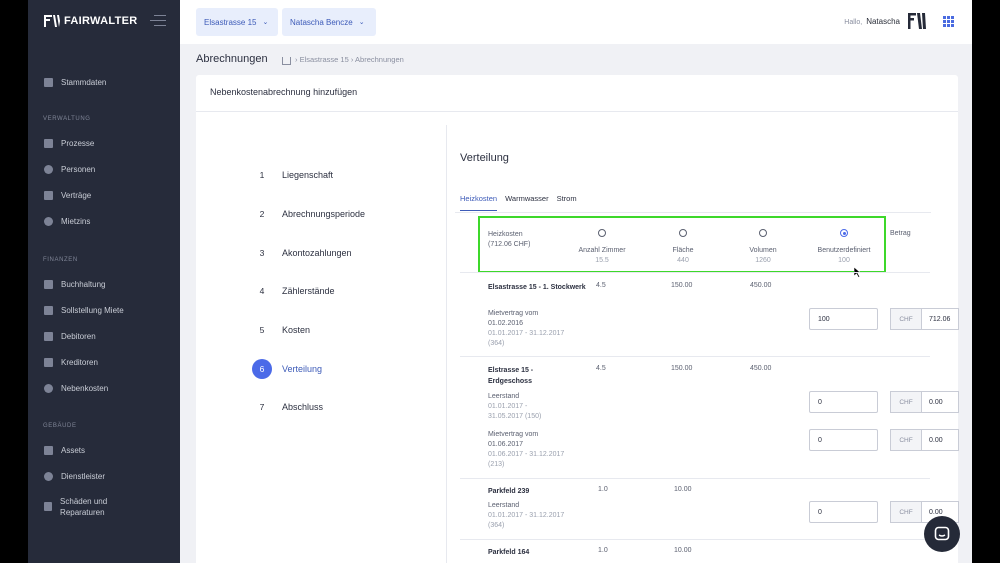 The width and height of the screenshot is (1000, 563). I want to click on option-anzahl-zimmer: Anzahl Zimmer 15.5, so click(602, 246).